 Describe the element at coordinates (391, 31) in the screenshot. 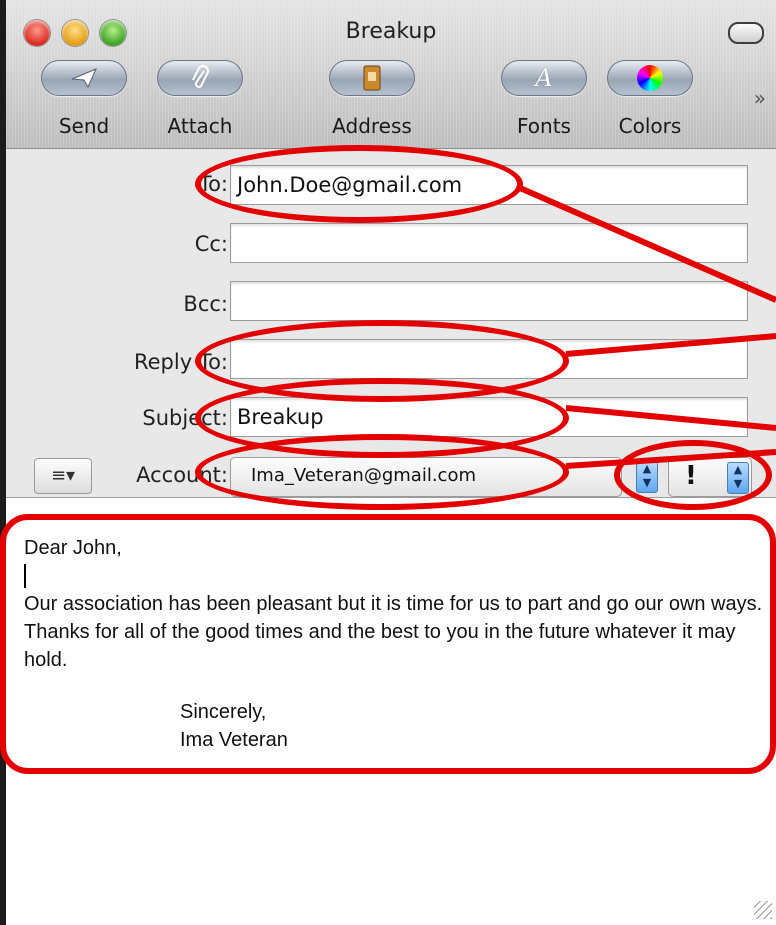

I see `window-title: Breakup` at that location.